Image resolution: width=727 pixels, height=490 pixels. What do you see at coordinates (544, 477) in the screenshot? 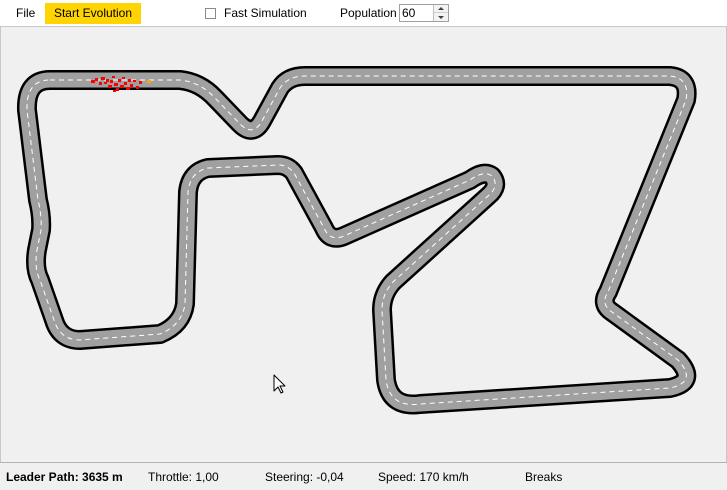
I see `breaks-status: Breaks` at bounding box center [544, 477].